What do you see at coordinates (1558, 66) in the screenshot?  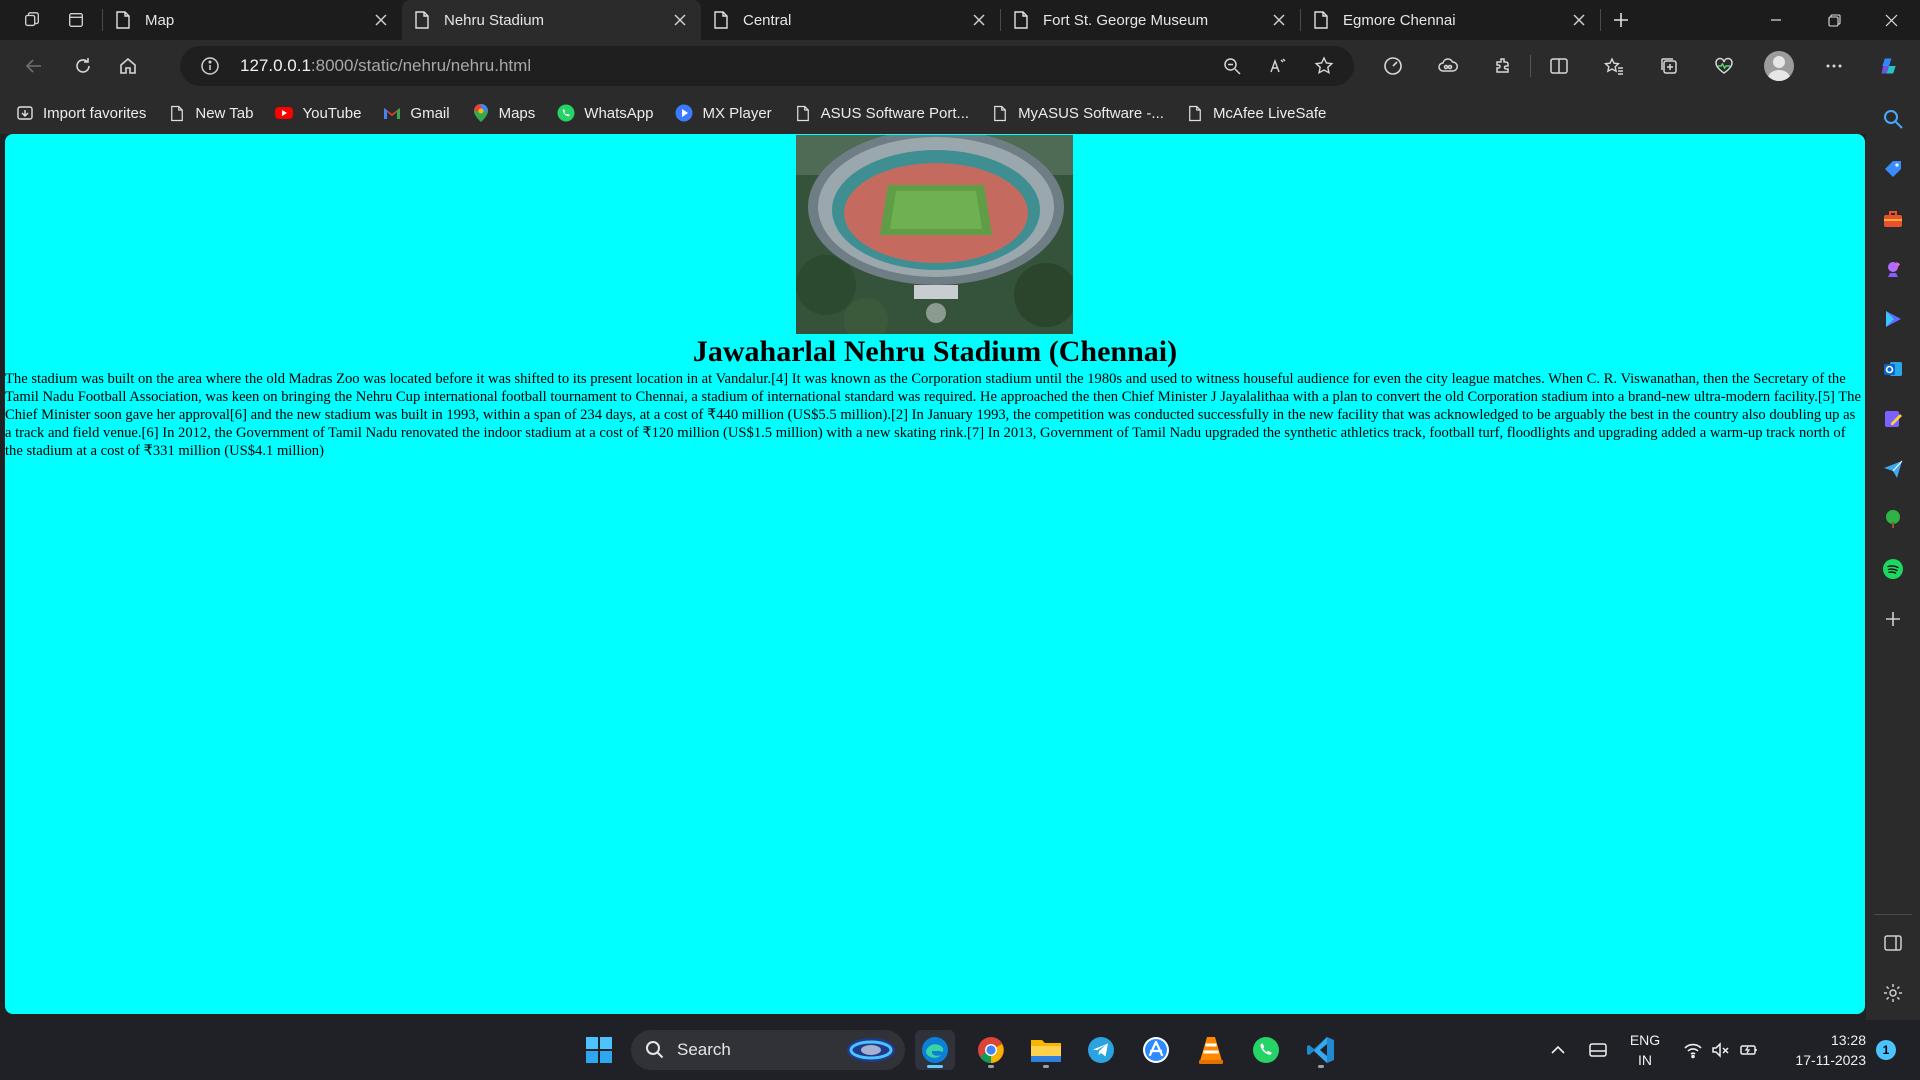 I see `split-screen-icon` at bounding box center [1558, 66].